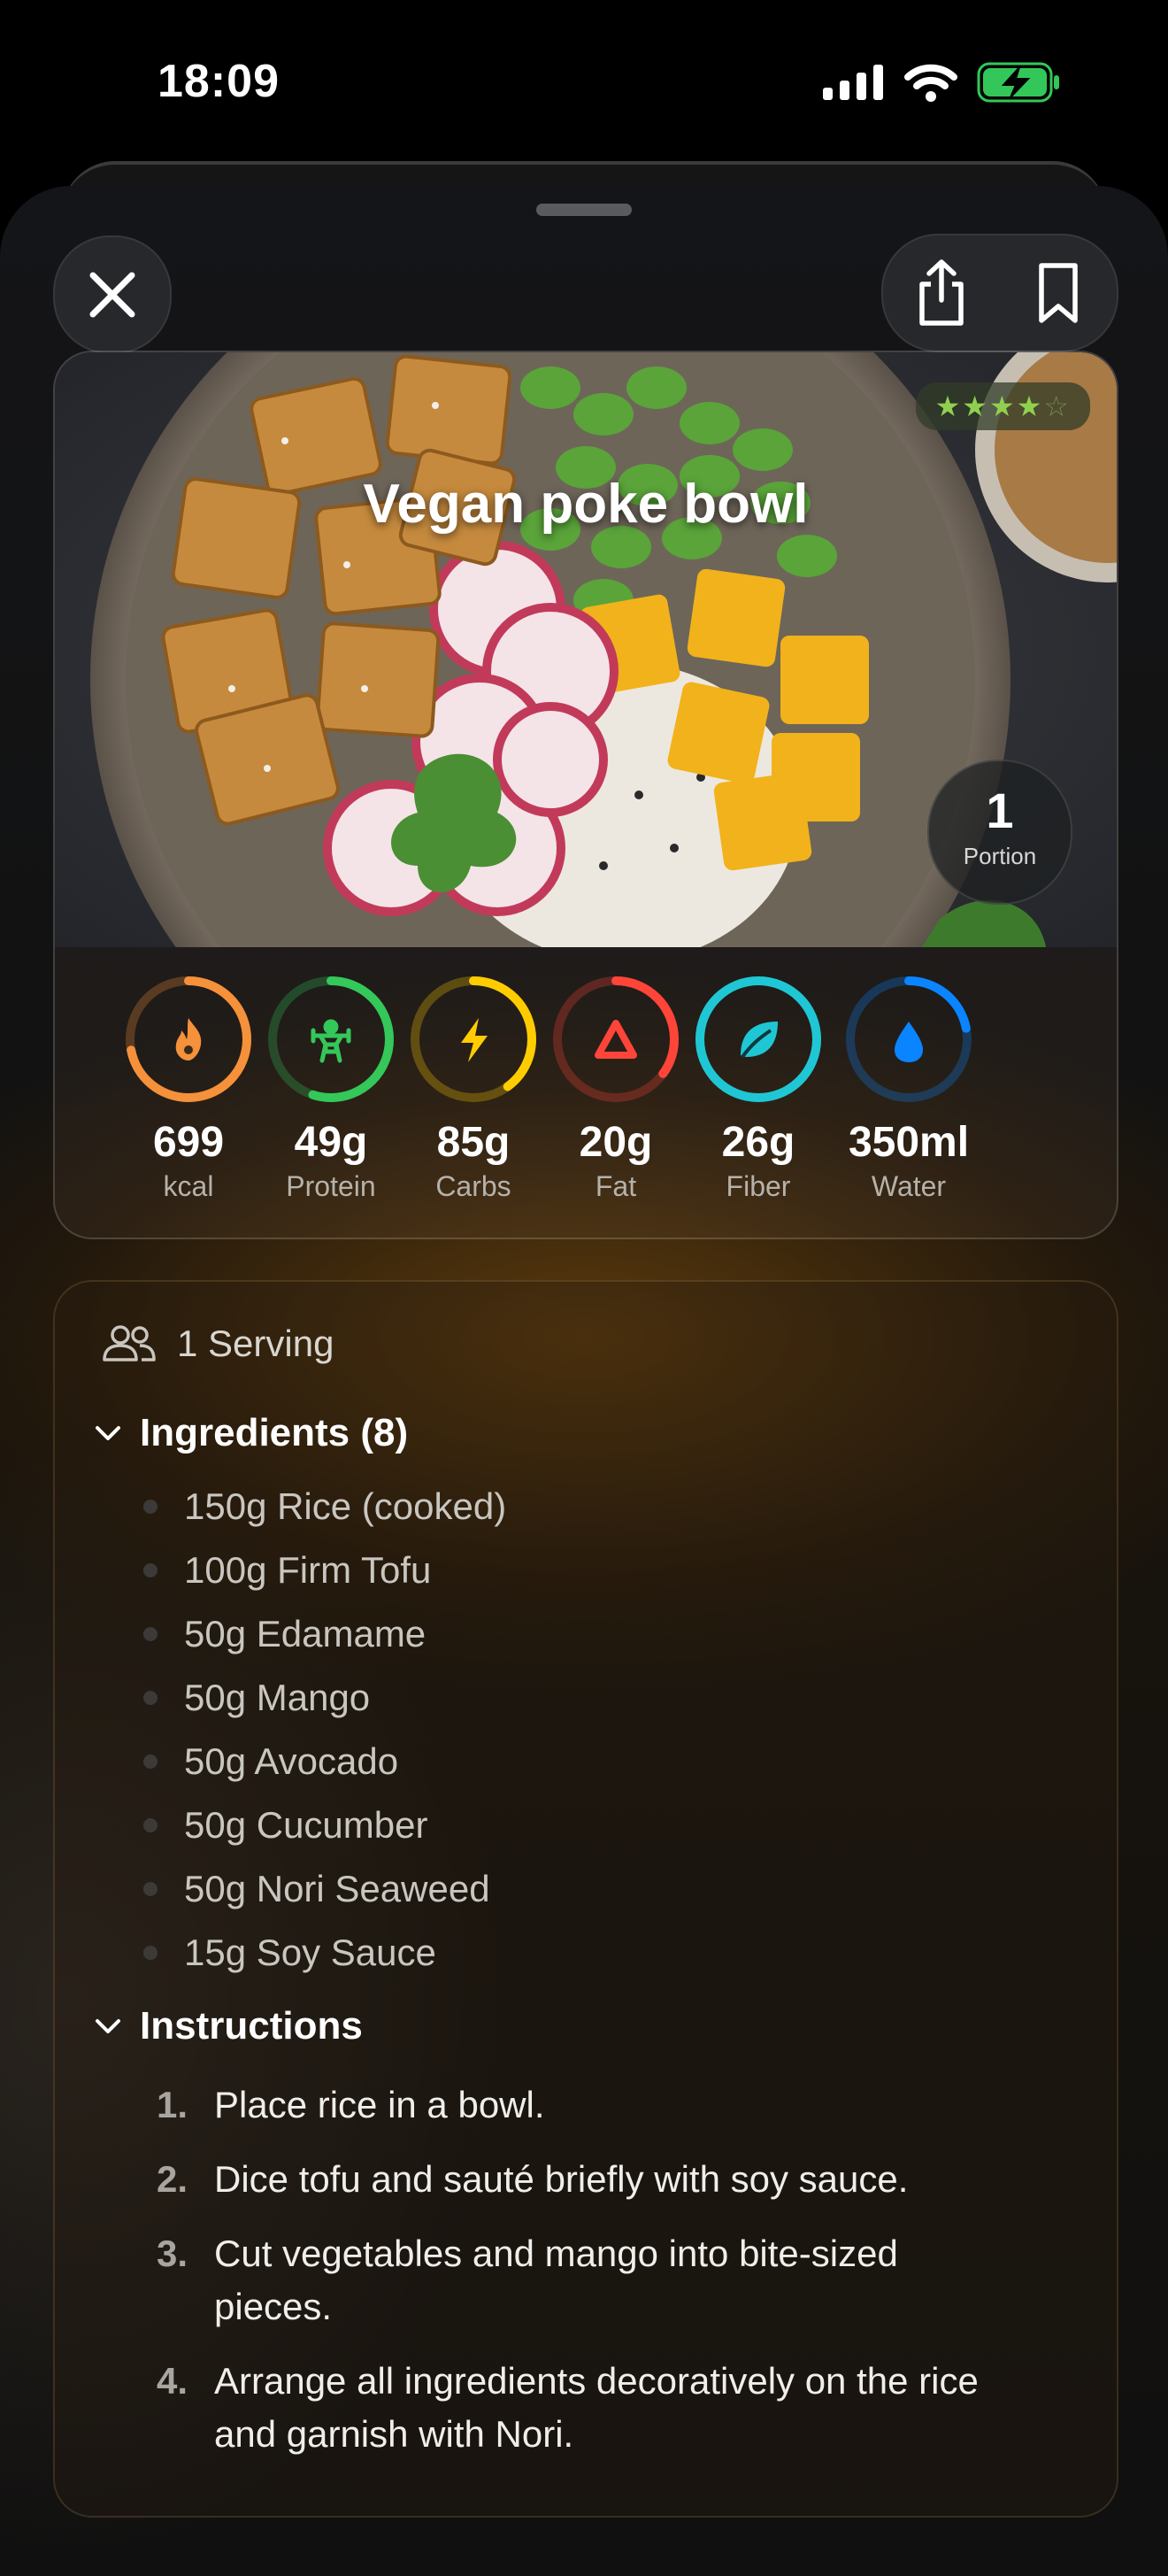 The height and width of the screenshot is (2576, 1168). Describe the element at coordinates (586, 504) in the screenshot. I see `recipe-title: Vegan poke bowl` at that location.